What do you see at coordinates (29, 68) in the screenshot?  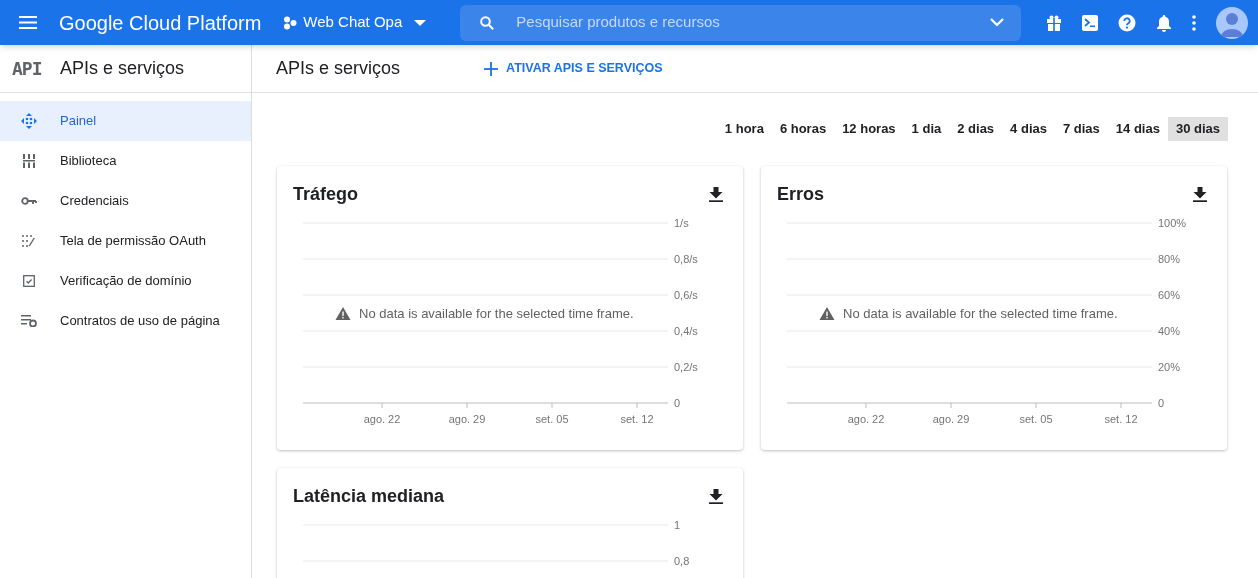 I see `api-logo-icon: API` at bounding box center [29, 68].